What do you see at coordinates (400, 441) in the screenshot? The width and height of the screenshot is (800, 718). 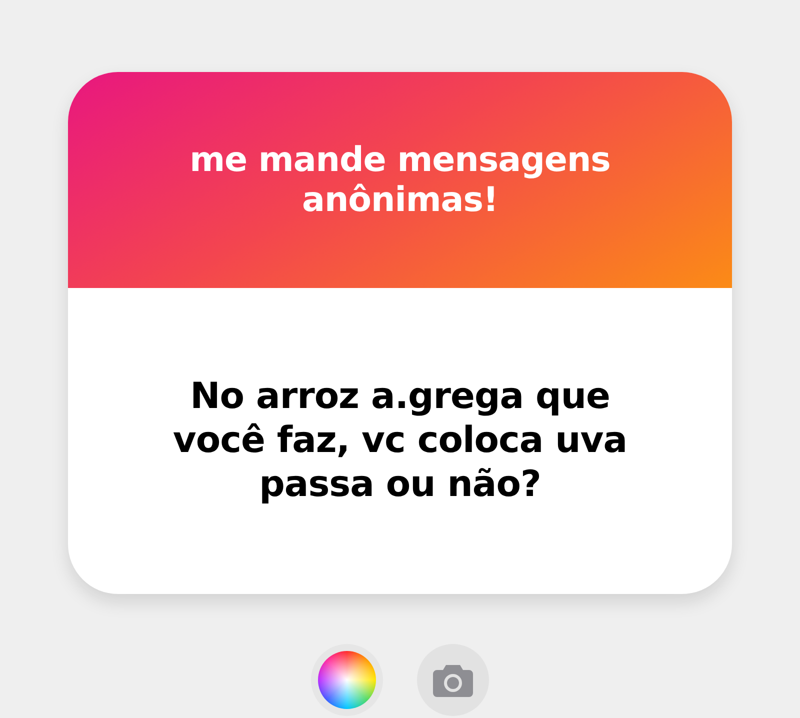 I see `question-text: No arroz a.grega que você faz, vc coloca uva passa ou não?` at bounding box center [400, 441].